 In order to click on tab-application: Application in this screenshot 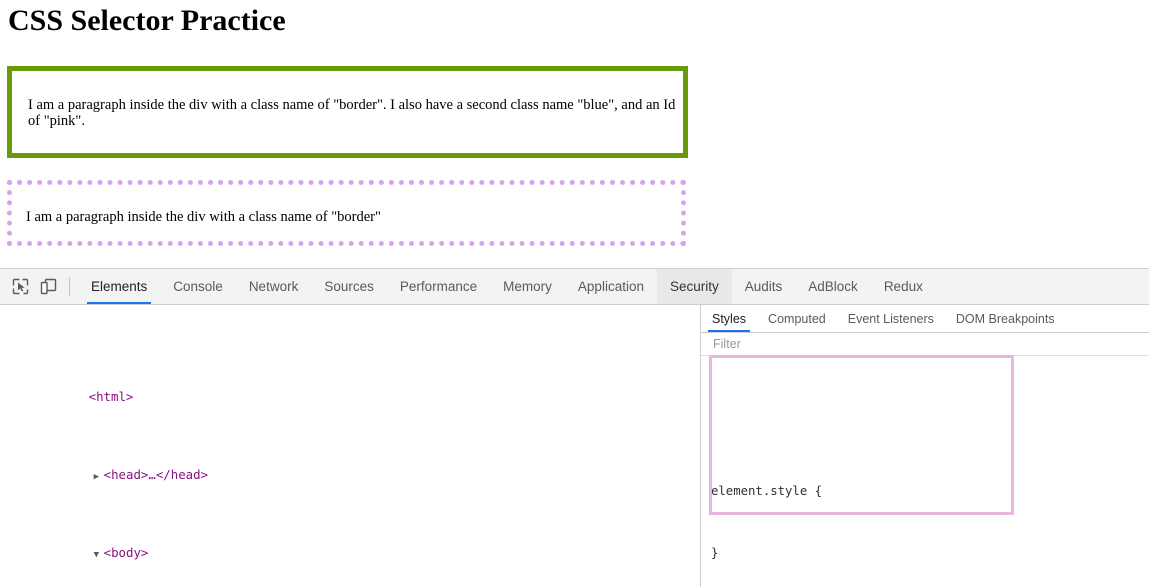, I will do `click(611, 286)`.